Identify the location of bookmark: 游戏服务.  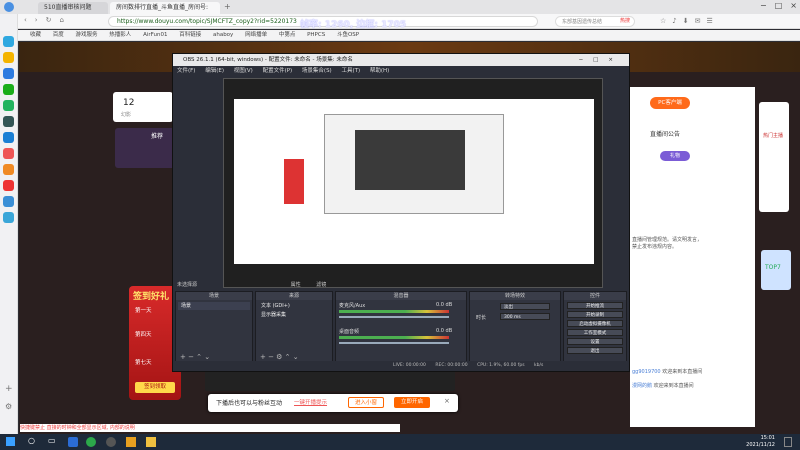
(87, 35).